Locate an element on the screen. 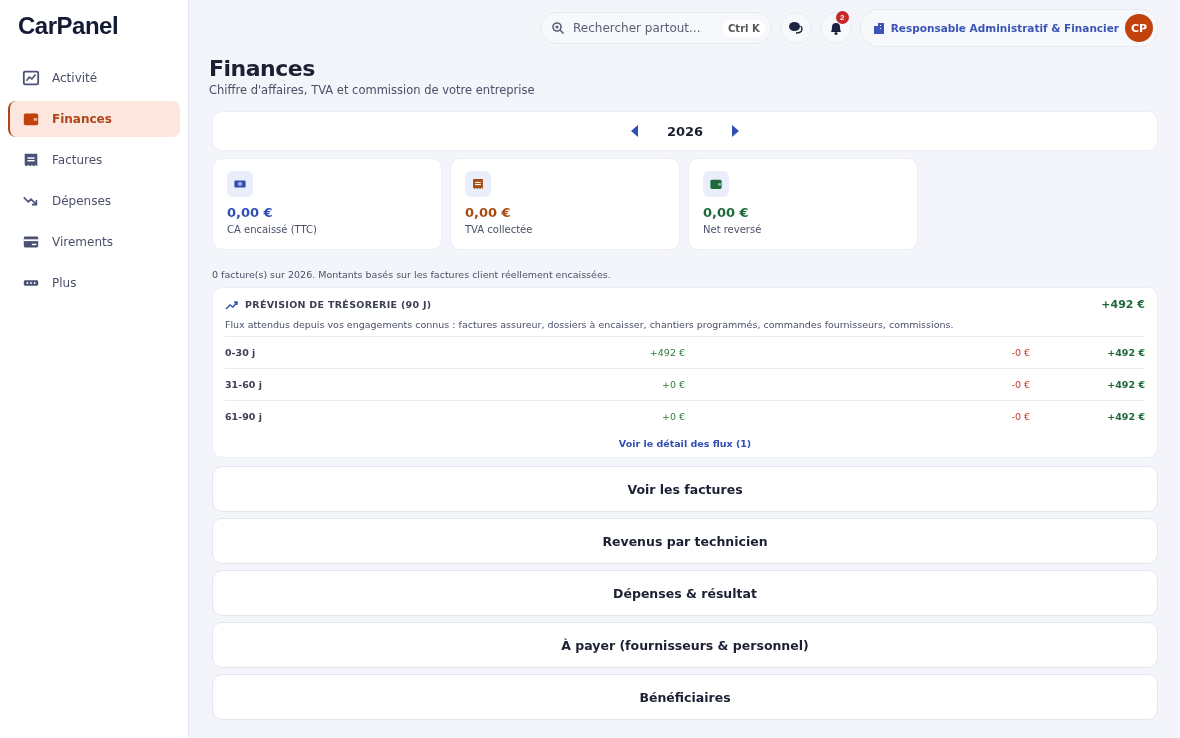 The image size is (1180, 738). search-bar: Rechercher partout... Ctrl K is located at coordinates (656, 28).